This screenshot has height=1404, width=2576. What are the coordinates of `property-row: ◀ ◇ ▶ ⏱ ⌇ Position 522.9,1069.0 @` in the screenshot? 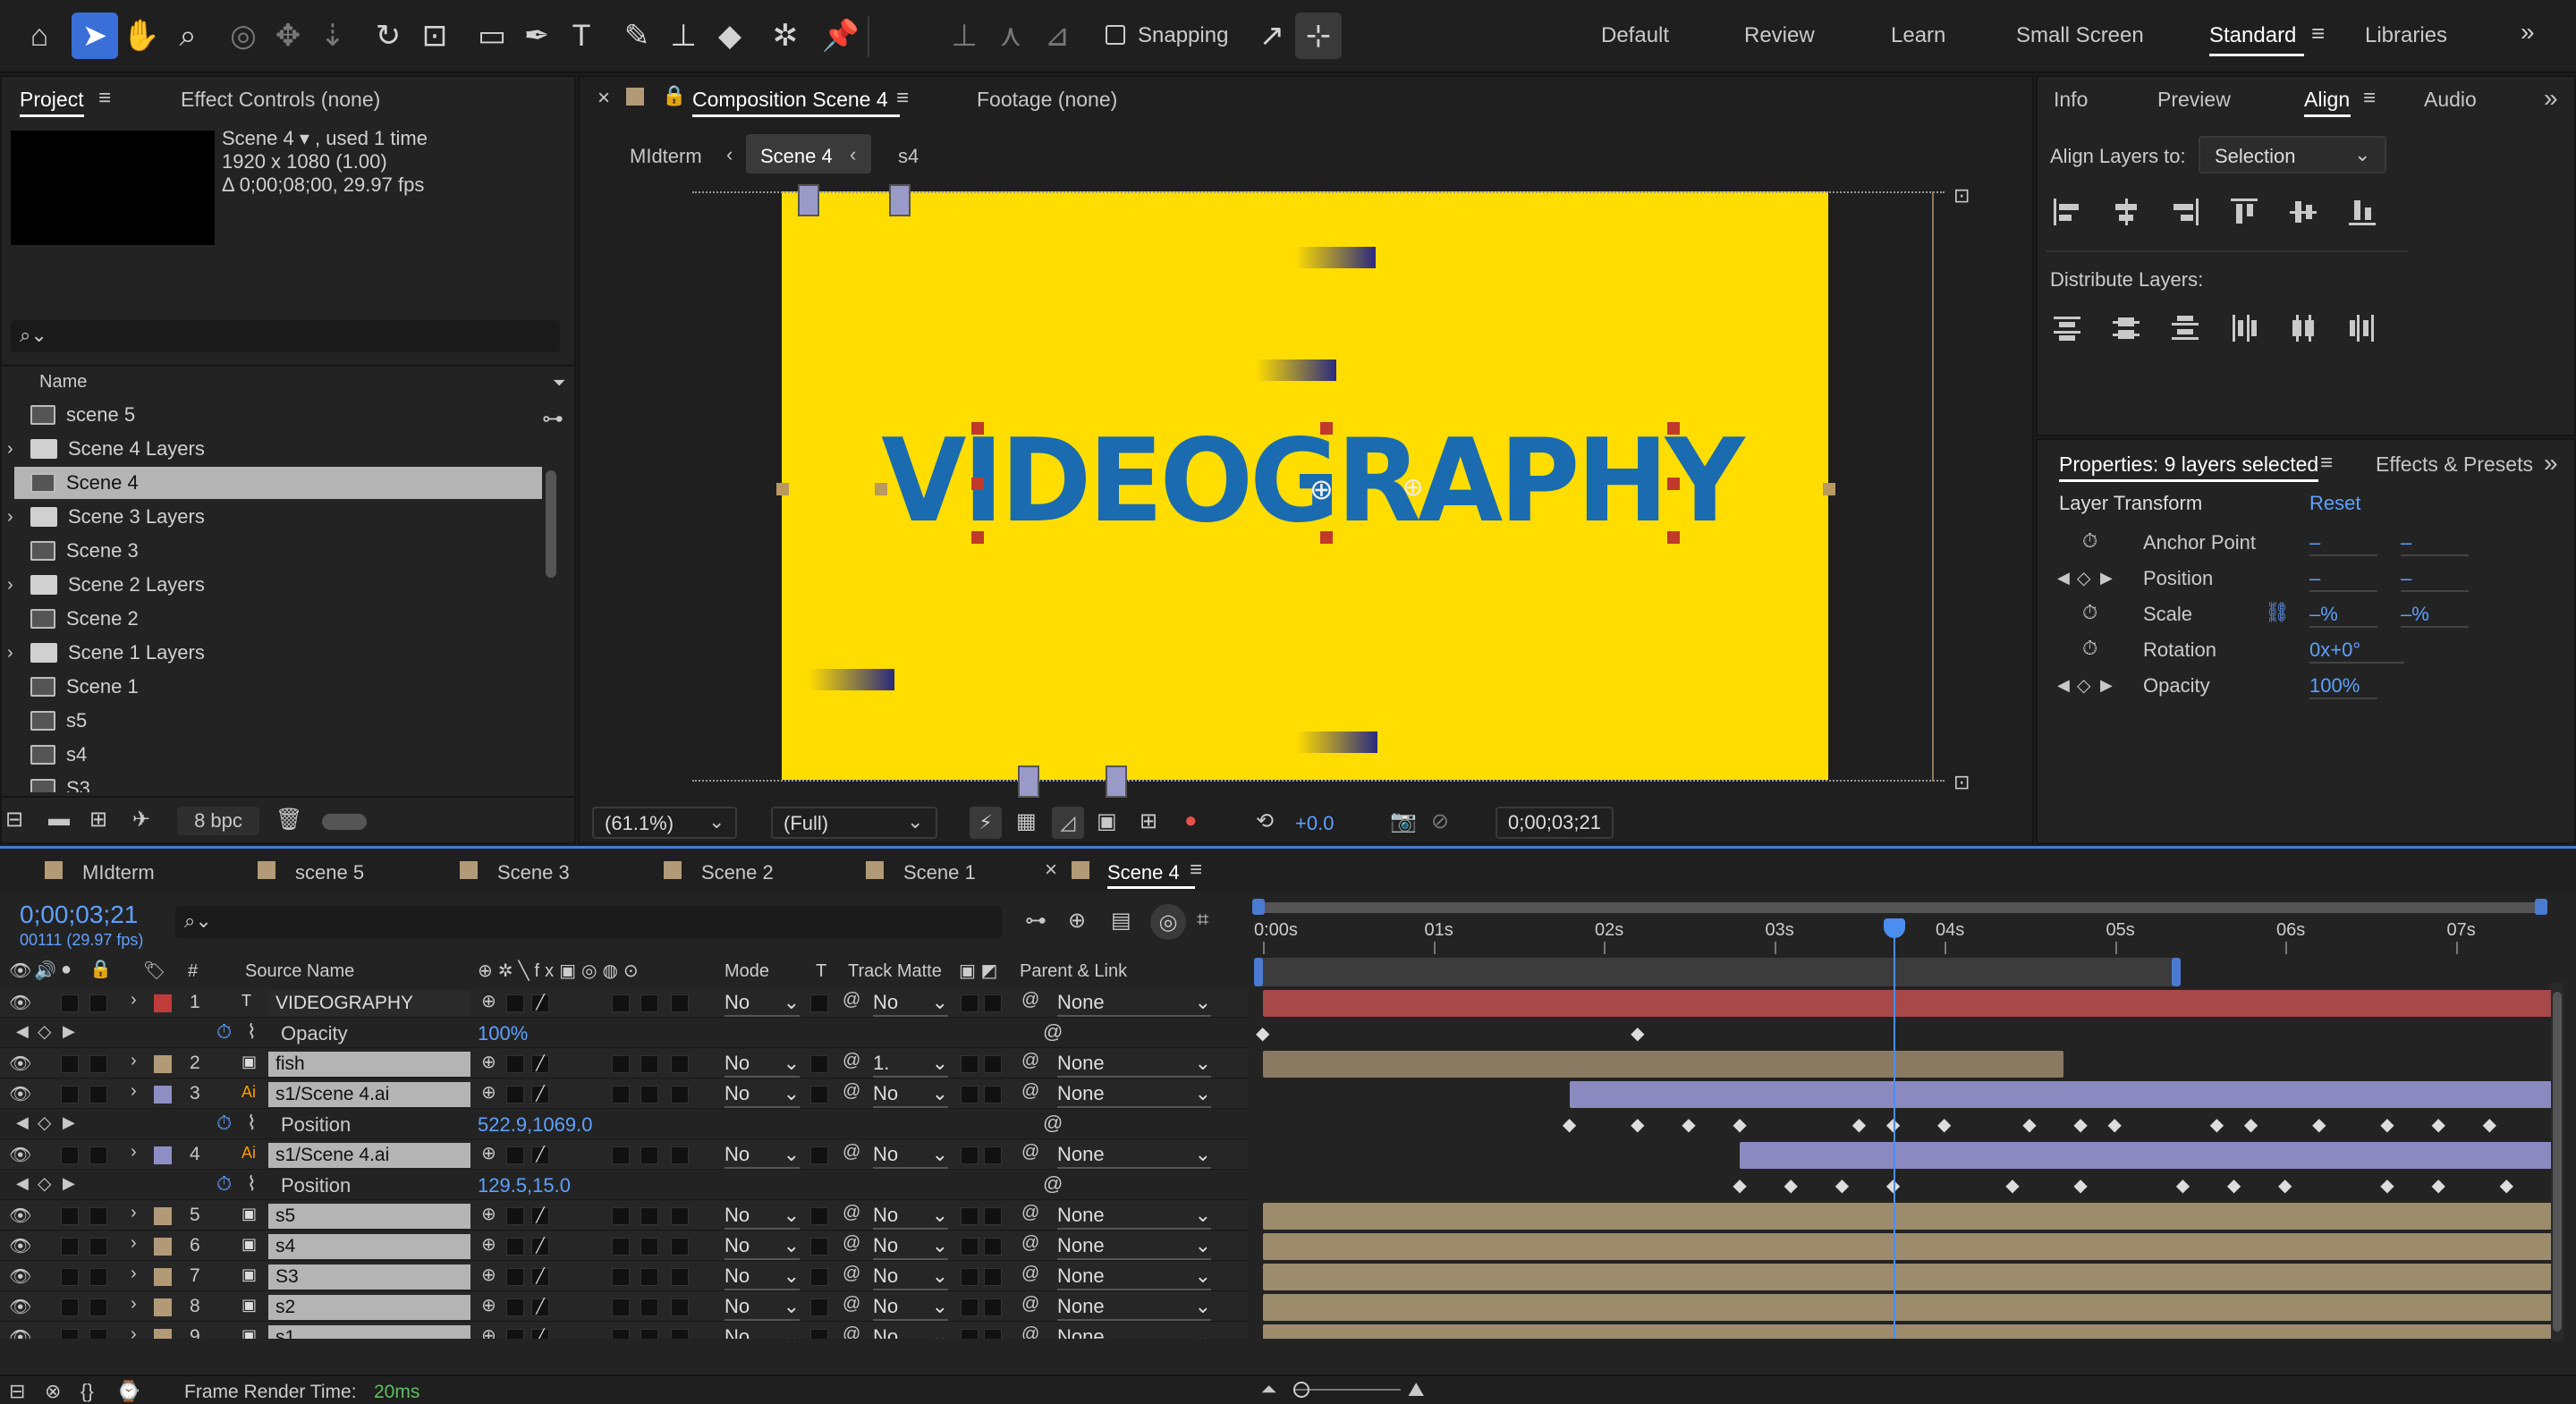 It's located at (624, 1125).